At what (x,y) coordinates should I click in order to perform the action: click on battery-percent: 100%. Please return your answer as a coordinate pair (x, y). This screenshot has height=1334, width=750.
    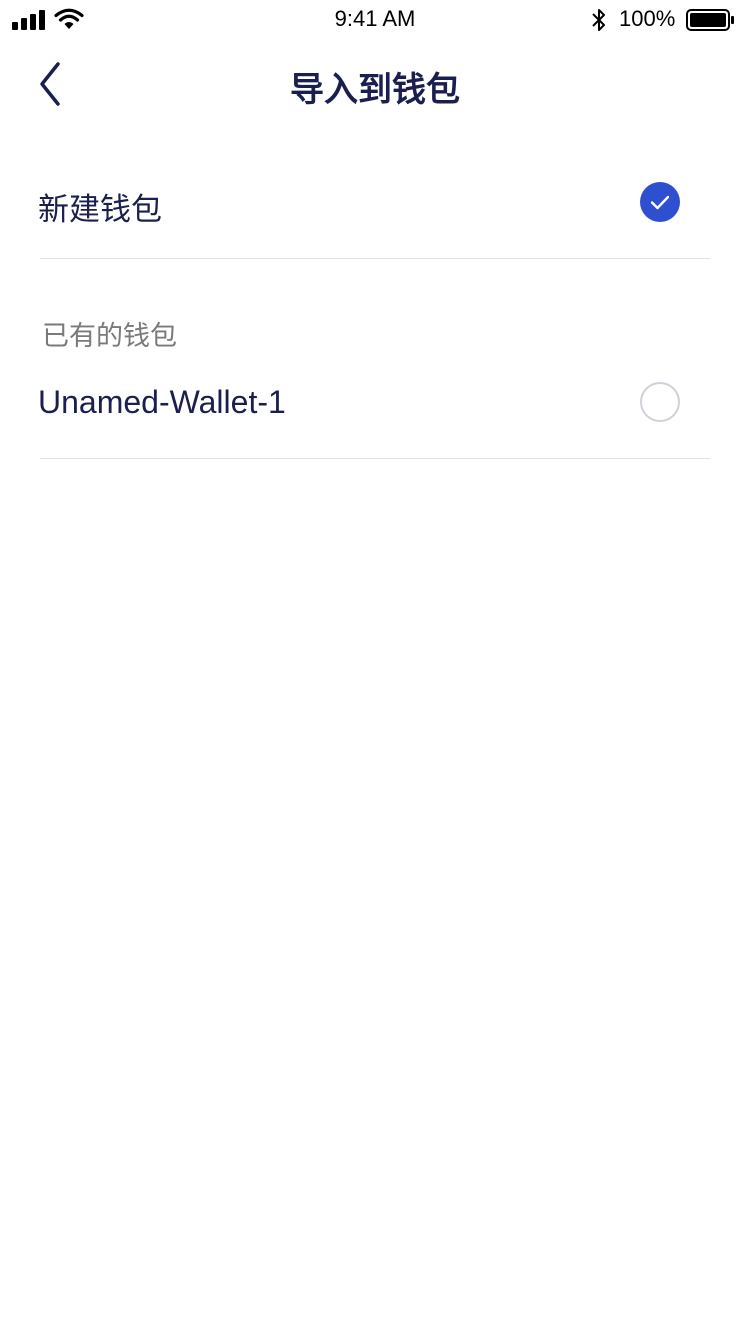
    Looking at the image, I should click on (647, 18).